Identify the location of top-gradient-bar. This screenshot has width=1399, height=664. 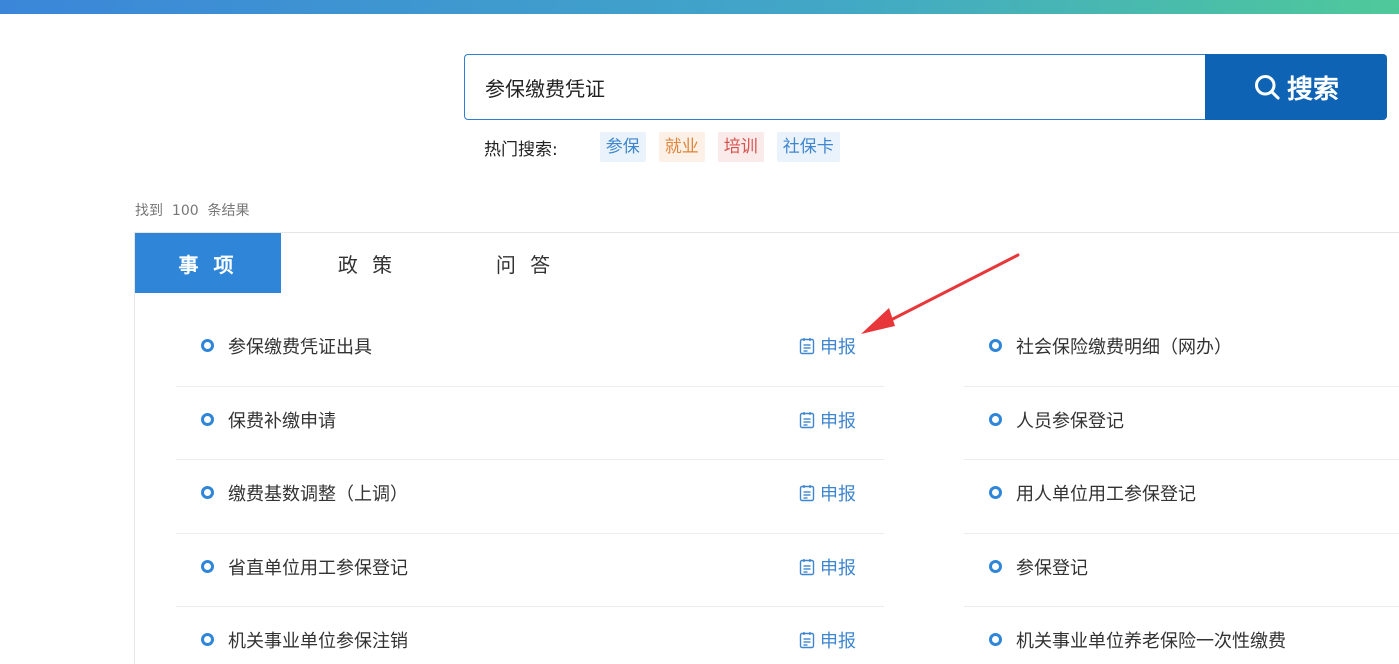
(699, 7).